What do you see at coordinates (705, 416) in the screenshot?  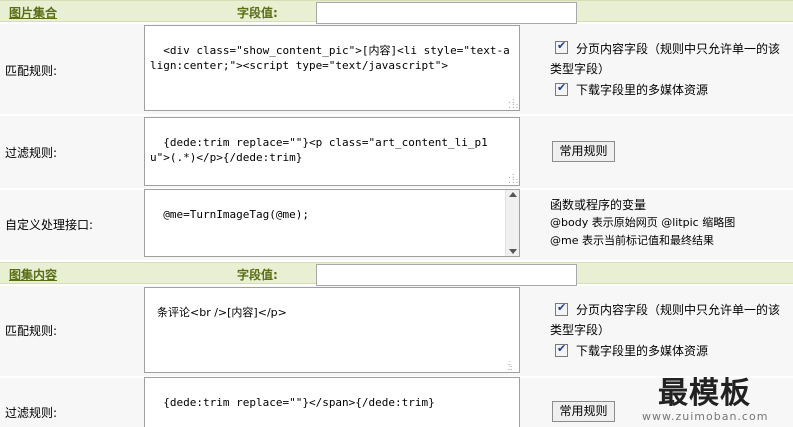 I see `watermark-url: www.zuimoban.com` at bounding box center [705, 416].